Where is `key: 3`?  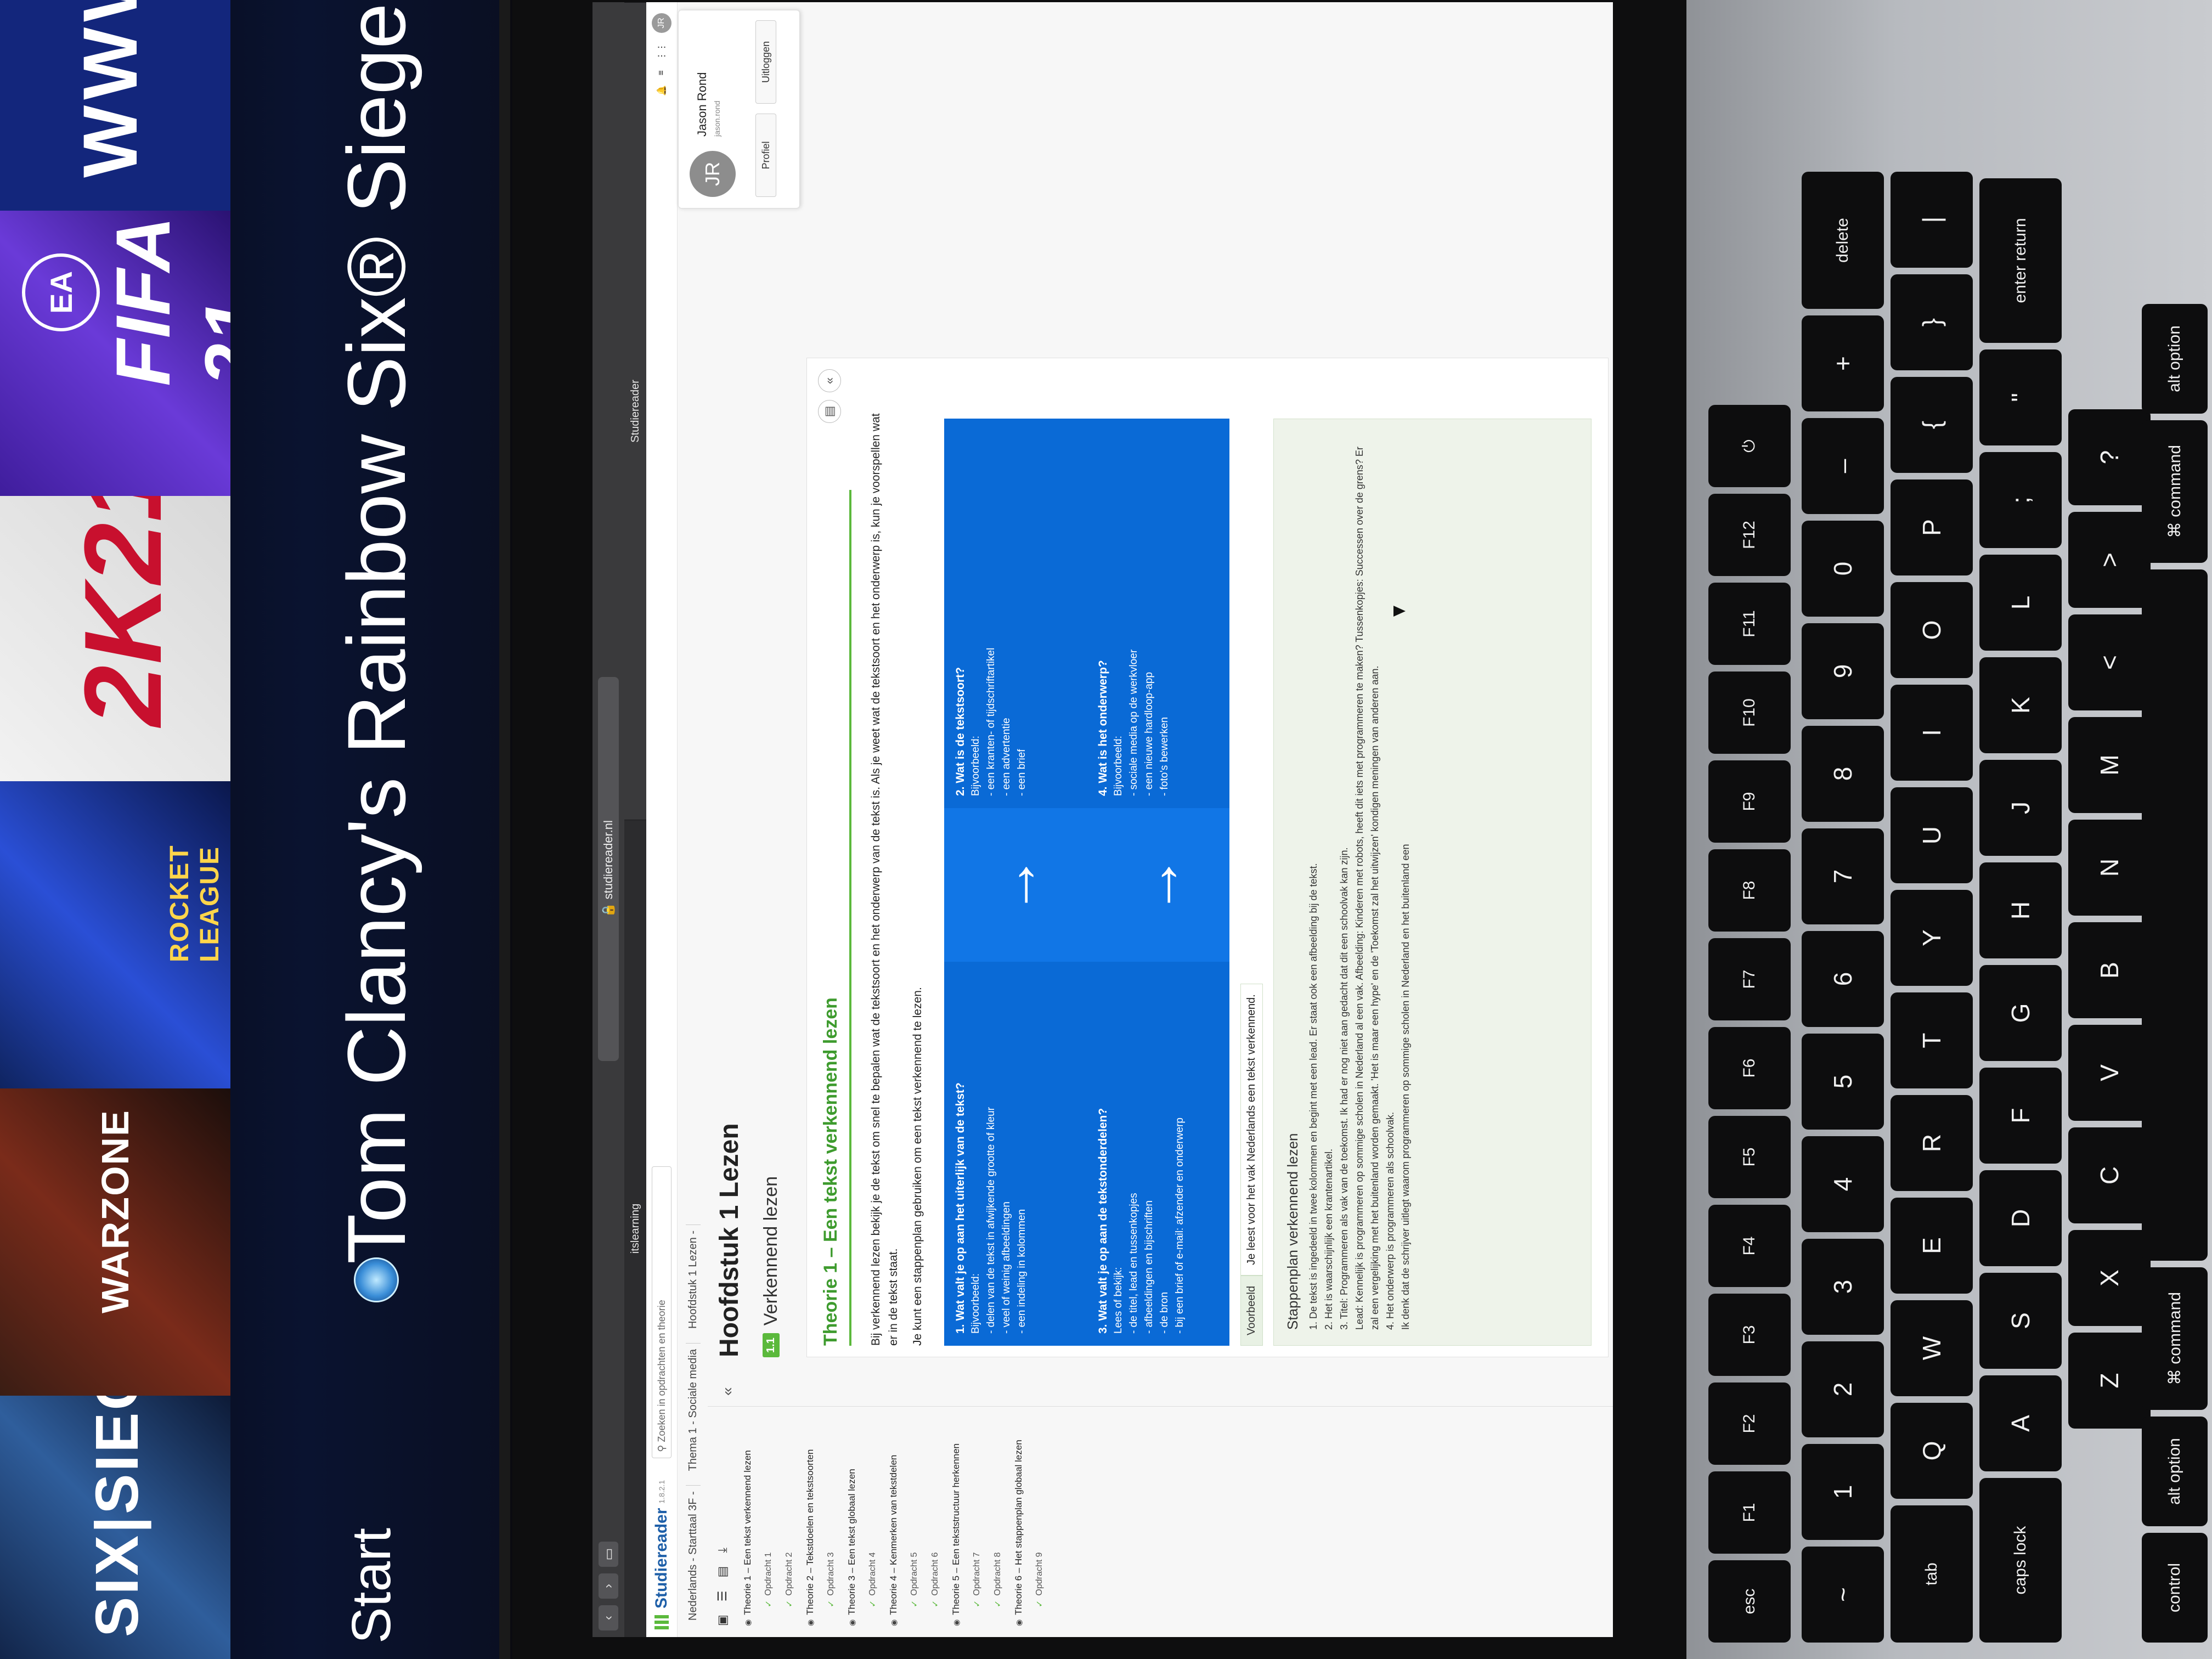
key: 3 is located at coordinates (1843, 1287).